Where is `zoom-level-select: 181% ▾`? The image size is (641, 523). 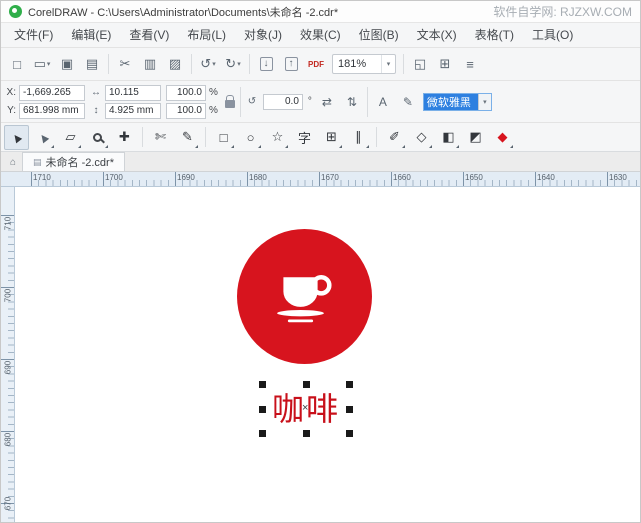
zoom-level-select: 181% ▾ is located at coordinates (364, 64).